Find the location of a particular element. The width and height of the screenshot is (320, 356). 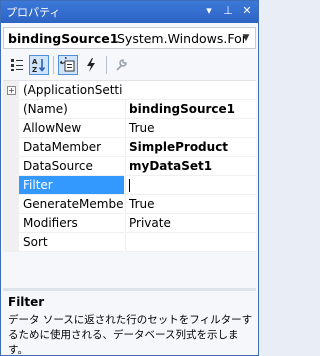

property-name: Filter is located at coordinates (71, 185).